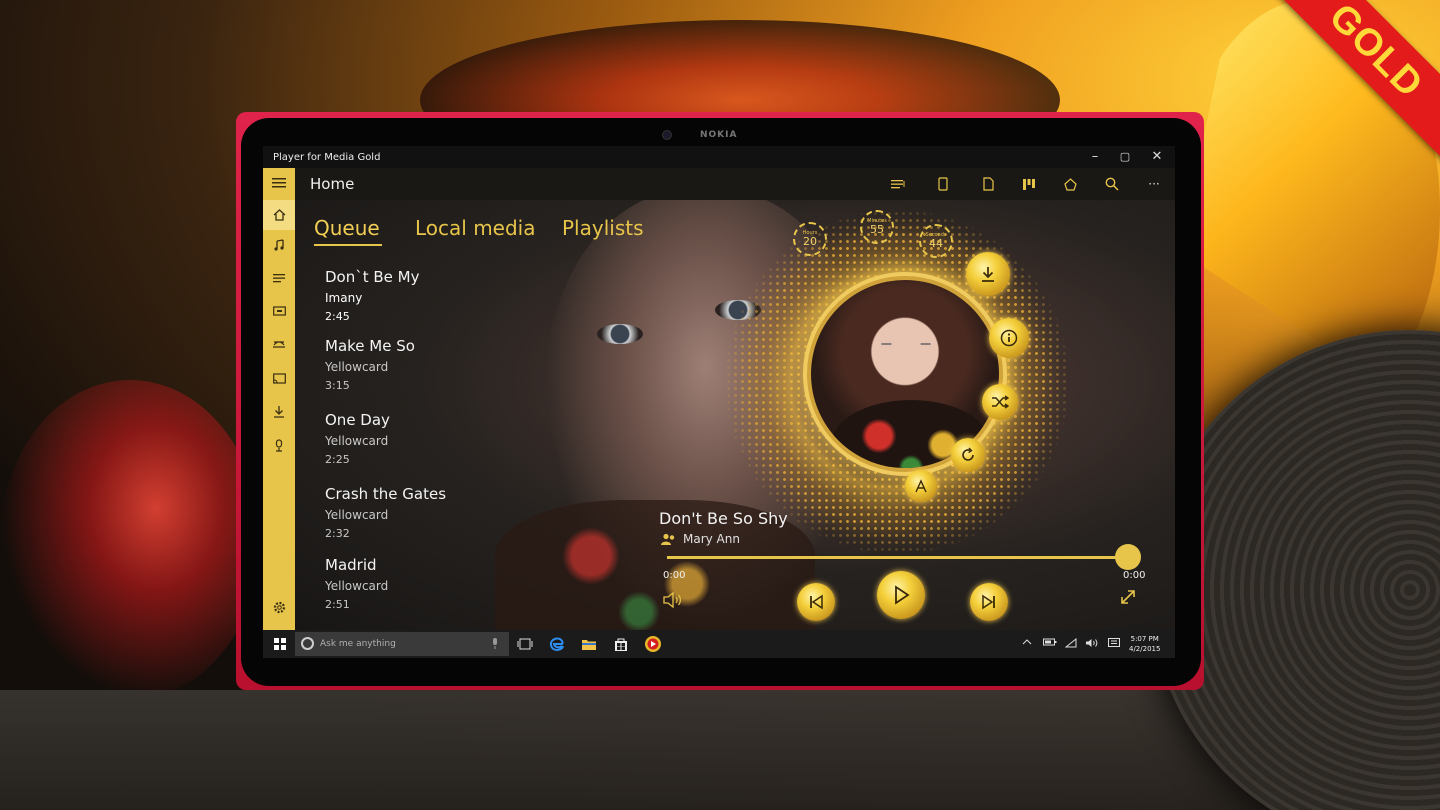 The width and height of the screenshot is (1440, 810). I want to click on queue-item: Crash the Gates Yellowcard 2:32, so click(385, 512).